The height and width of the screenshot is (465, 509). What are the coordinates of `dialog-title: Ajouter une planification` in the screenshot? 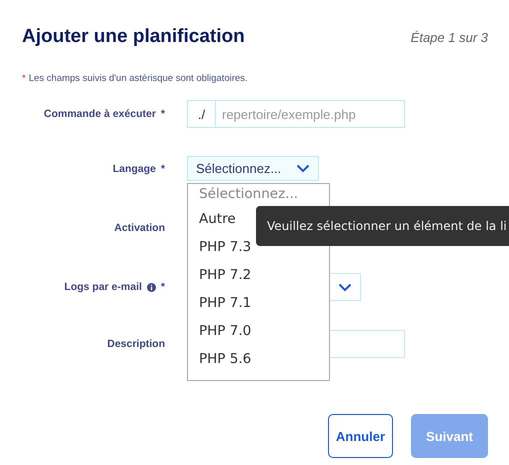 It's located at (133, 37).